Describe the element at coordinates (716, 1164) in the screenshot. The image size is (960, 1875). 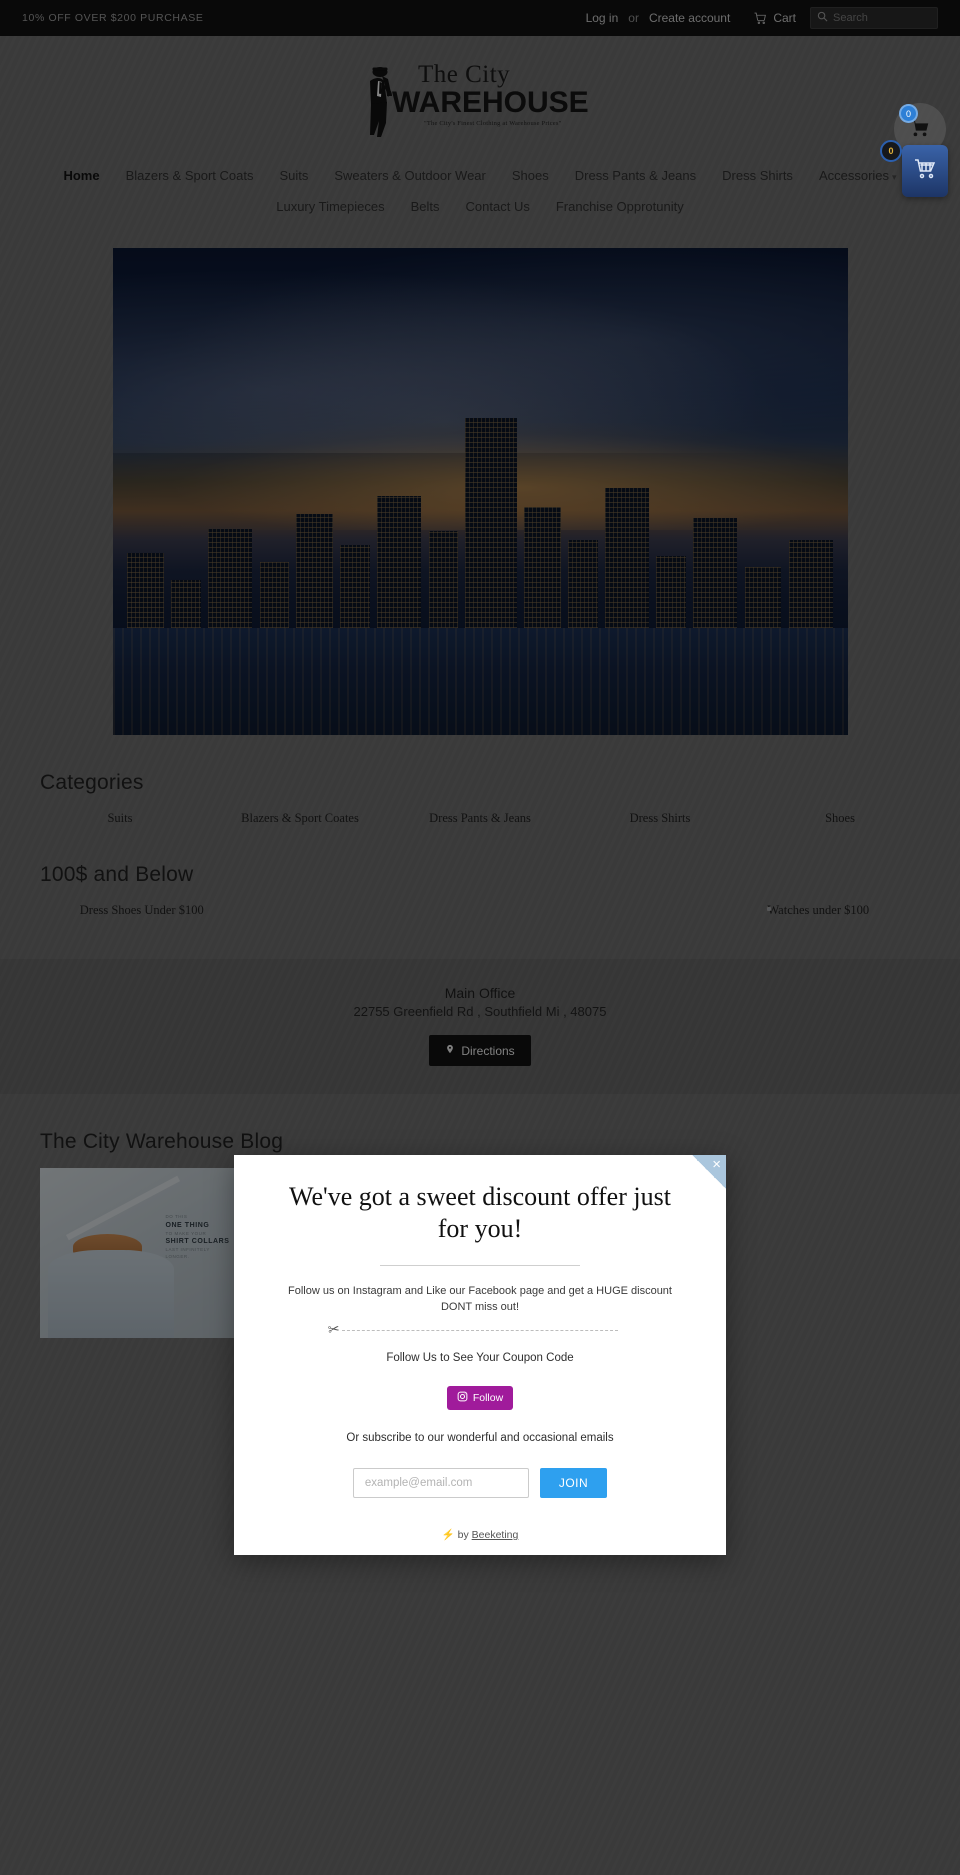
I see `close-icon: ×` at that location.